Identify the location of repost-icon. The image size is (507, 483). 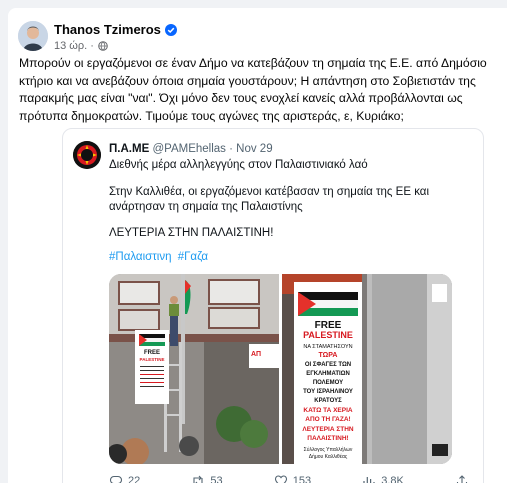
(198, 479).